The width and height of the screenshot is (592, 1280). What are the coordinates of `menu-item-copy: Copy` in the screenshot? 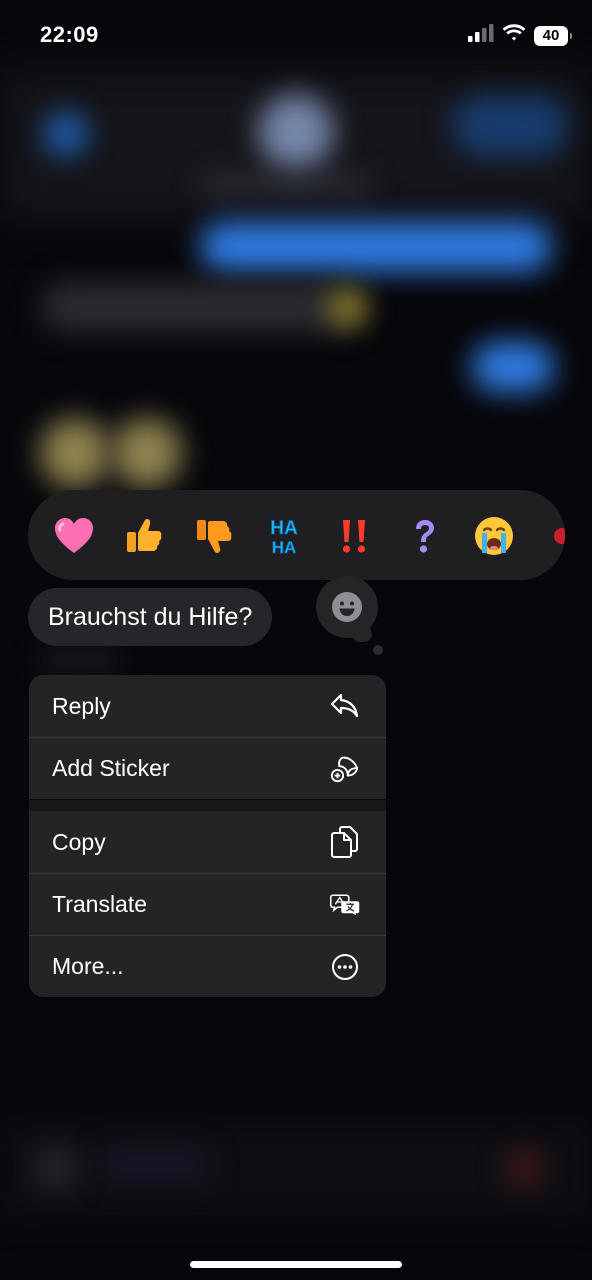 It's located at (207, 842).